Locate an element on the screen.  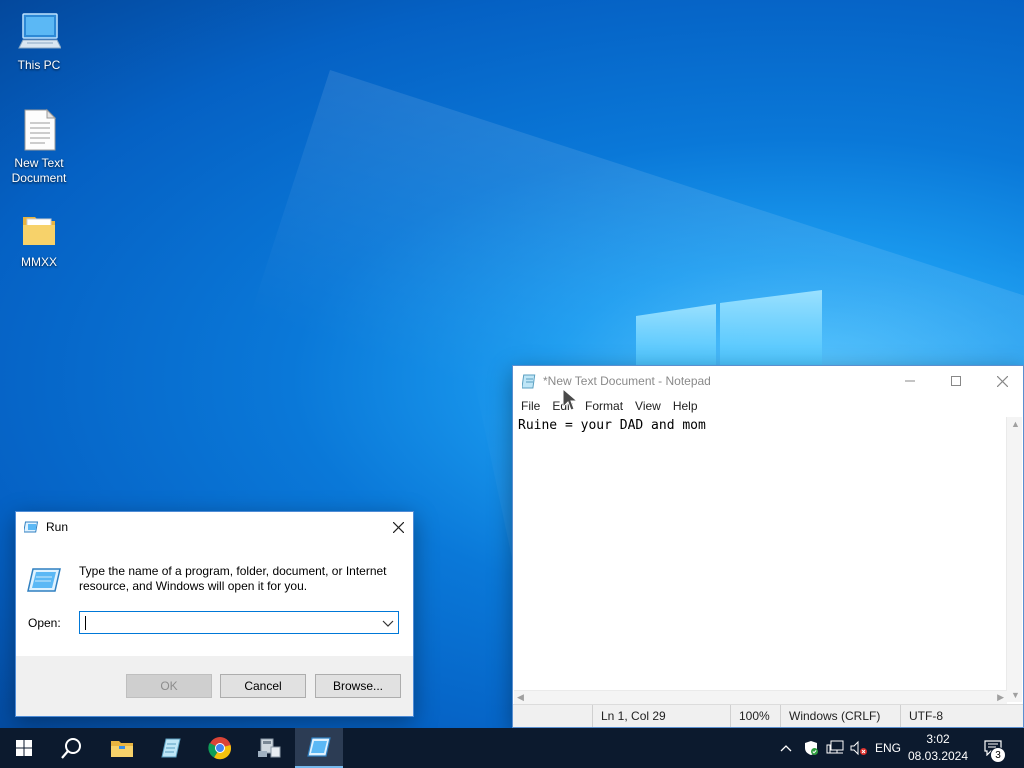
volume-tray is located at coordinates (859, 748).